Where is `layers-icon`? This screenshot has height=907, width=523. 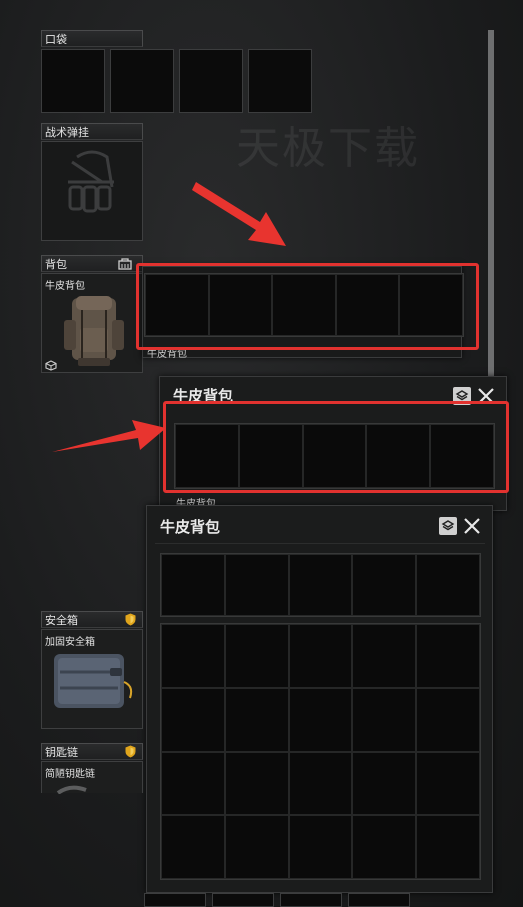 layers-icon is located at coordinates (448, 526).